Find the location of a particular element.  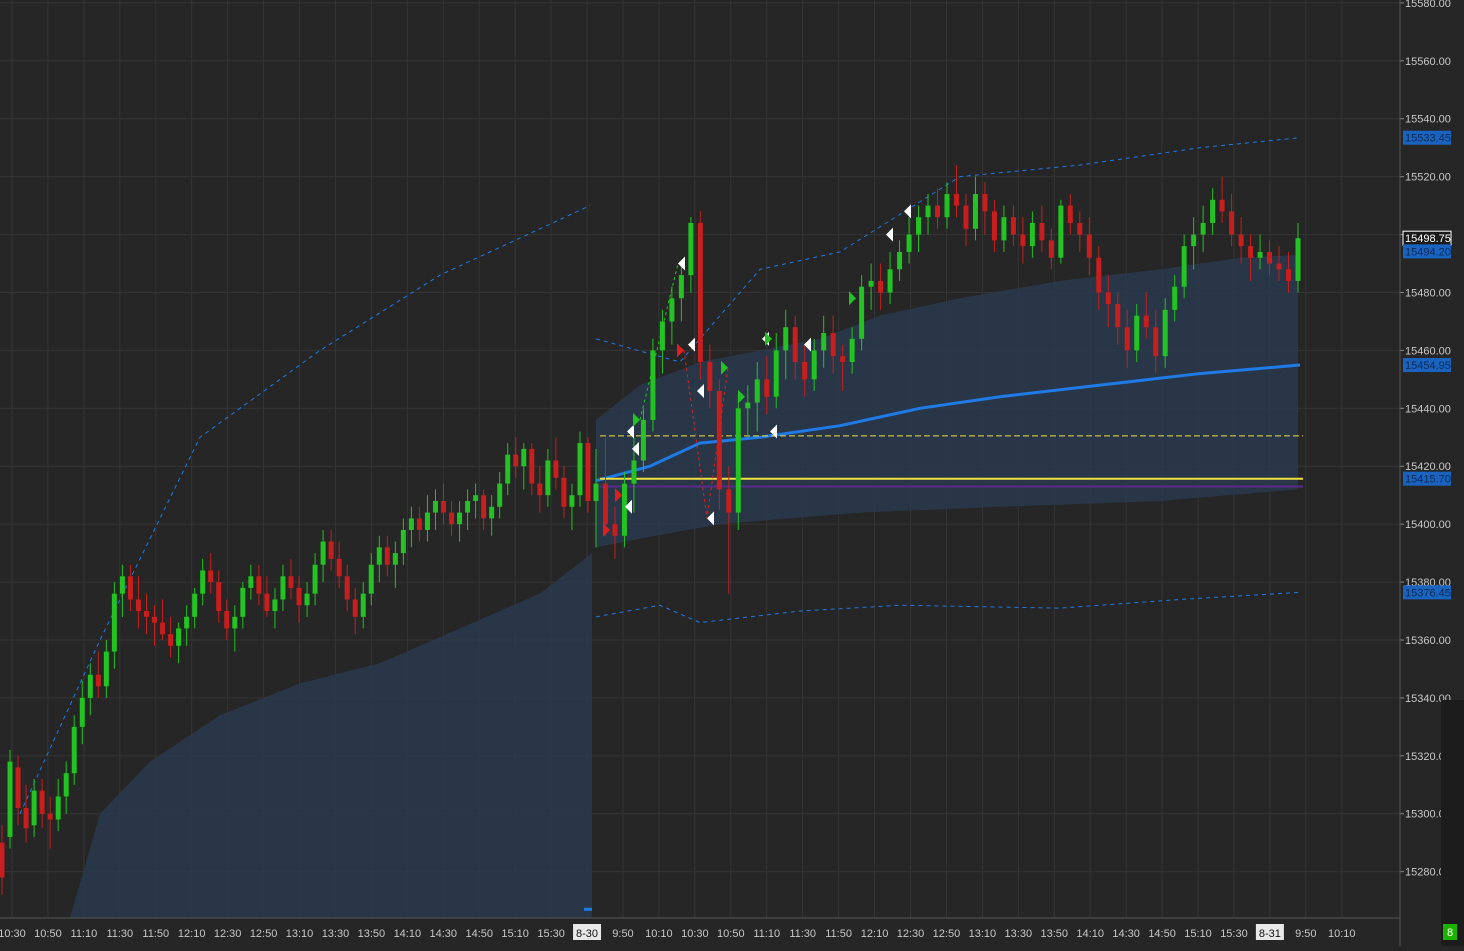

y-tick-label: 15560.00 is located at coordinates (1428, 62).